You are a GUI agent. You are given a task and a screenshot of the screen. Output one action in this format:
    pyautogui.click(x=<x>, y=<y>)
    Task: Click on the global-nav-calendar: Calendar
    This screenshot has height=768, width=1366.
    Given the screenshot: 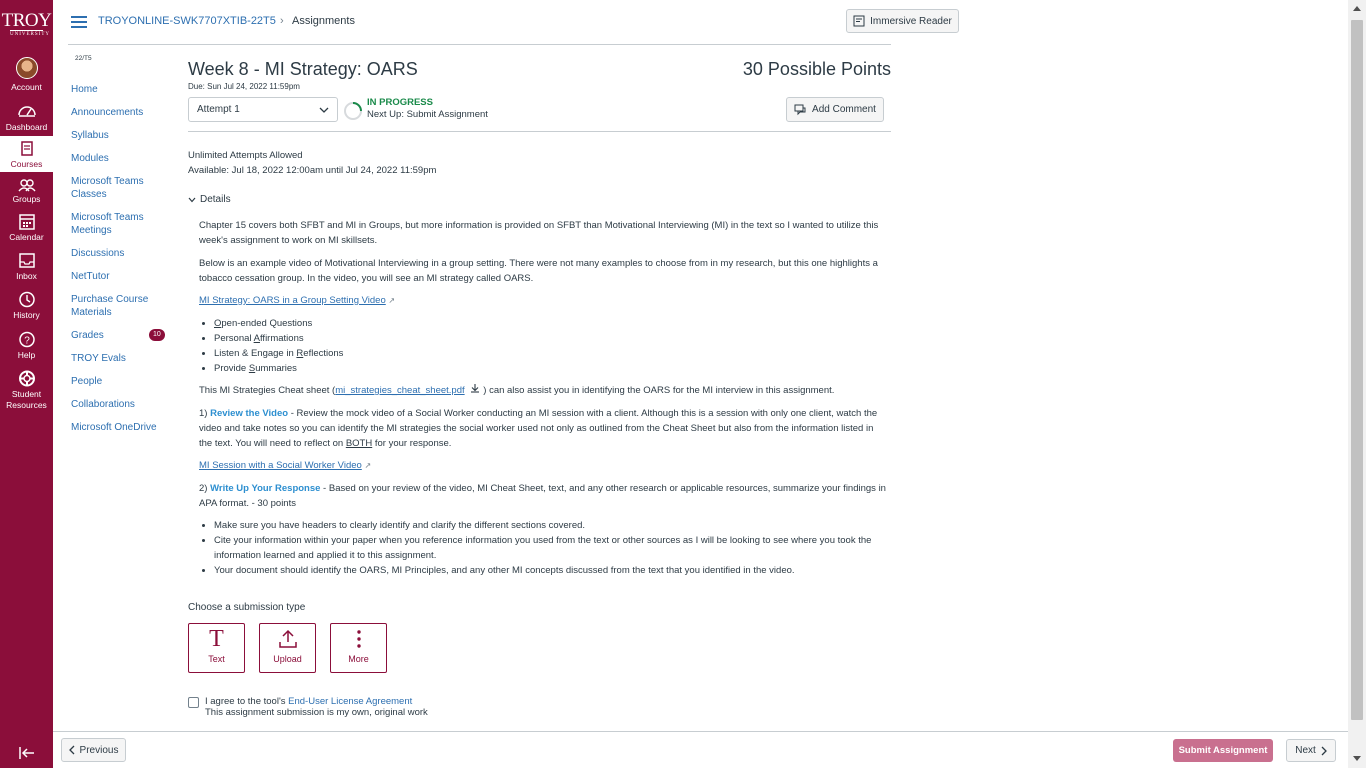 What is the action you would take?
    pyautogui.click(x=26, y=227)
    